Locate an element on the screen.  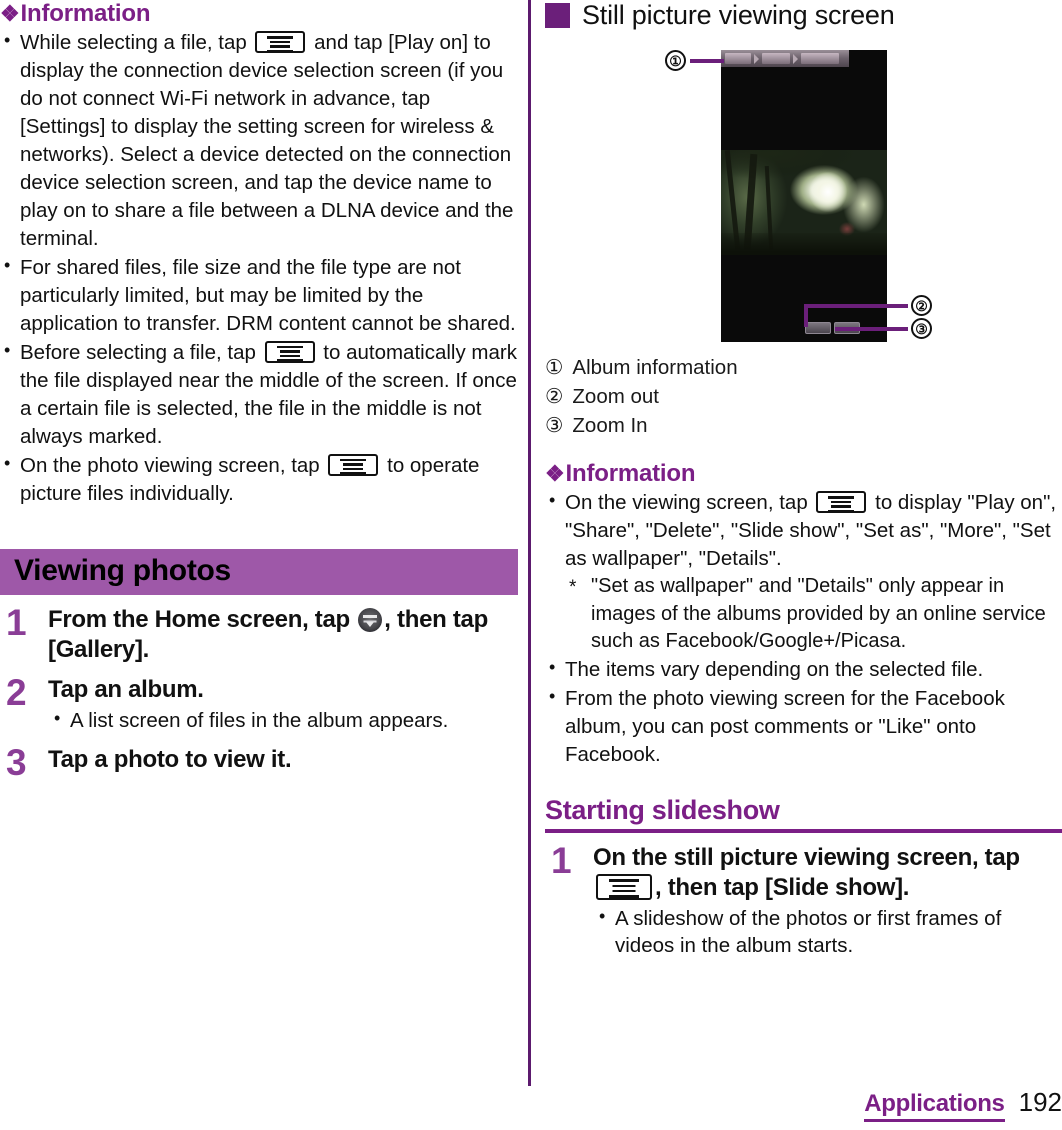
square-bullet-icon is located at coordinates (557, 15).